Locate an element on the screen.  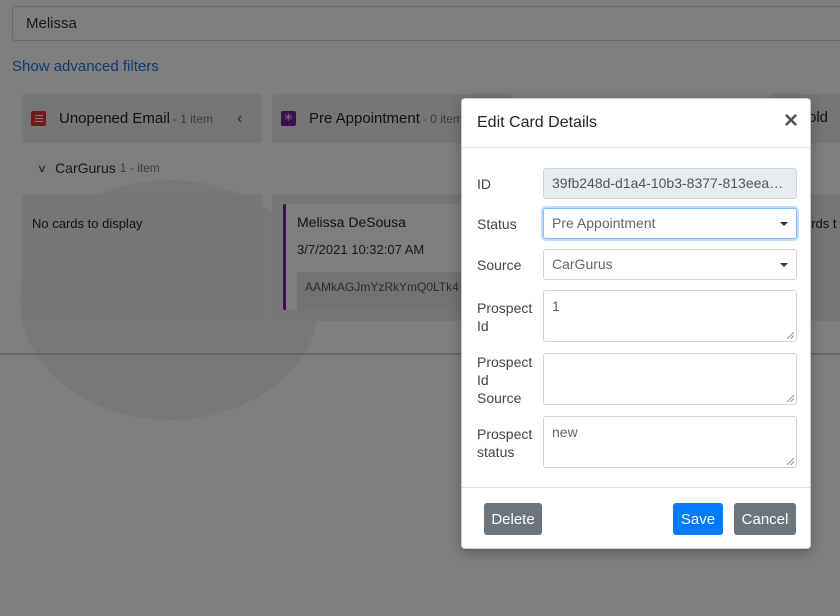
source-value: CarGurus is located at coordinates (582, 264).